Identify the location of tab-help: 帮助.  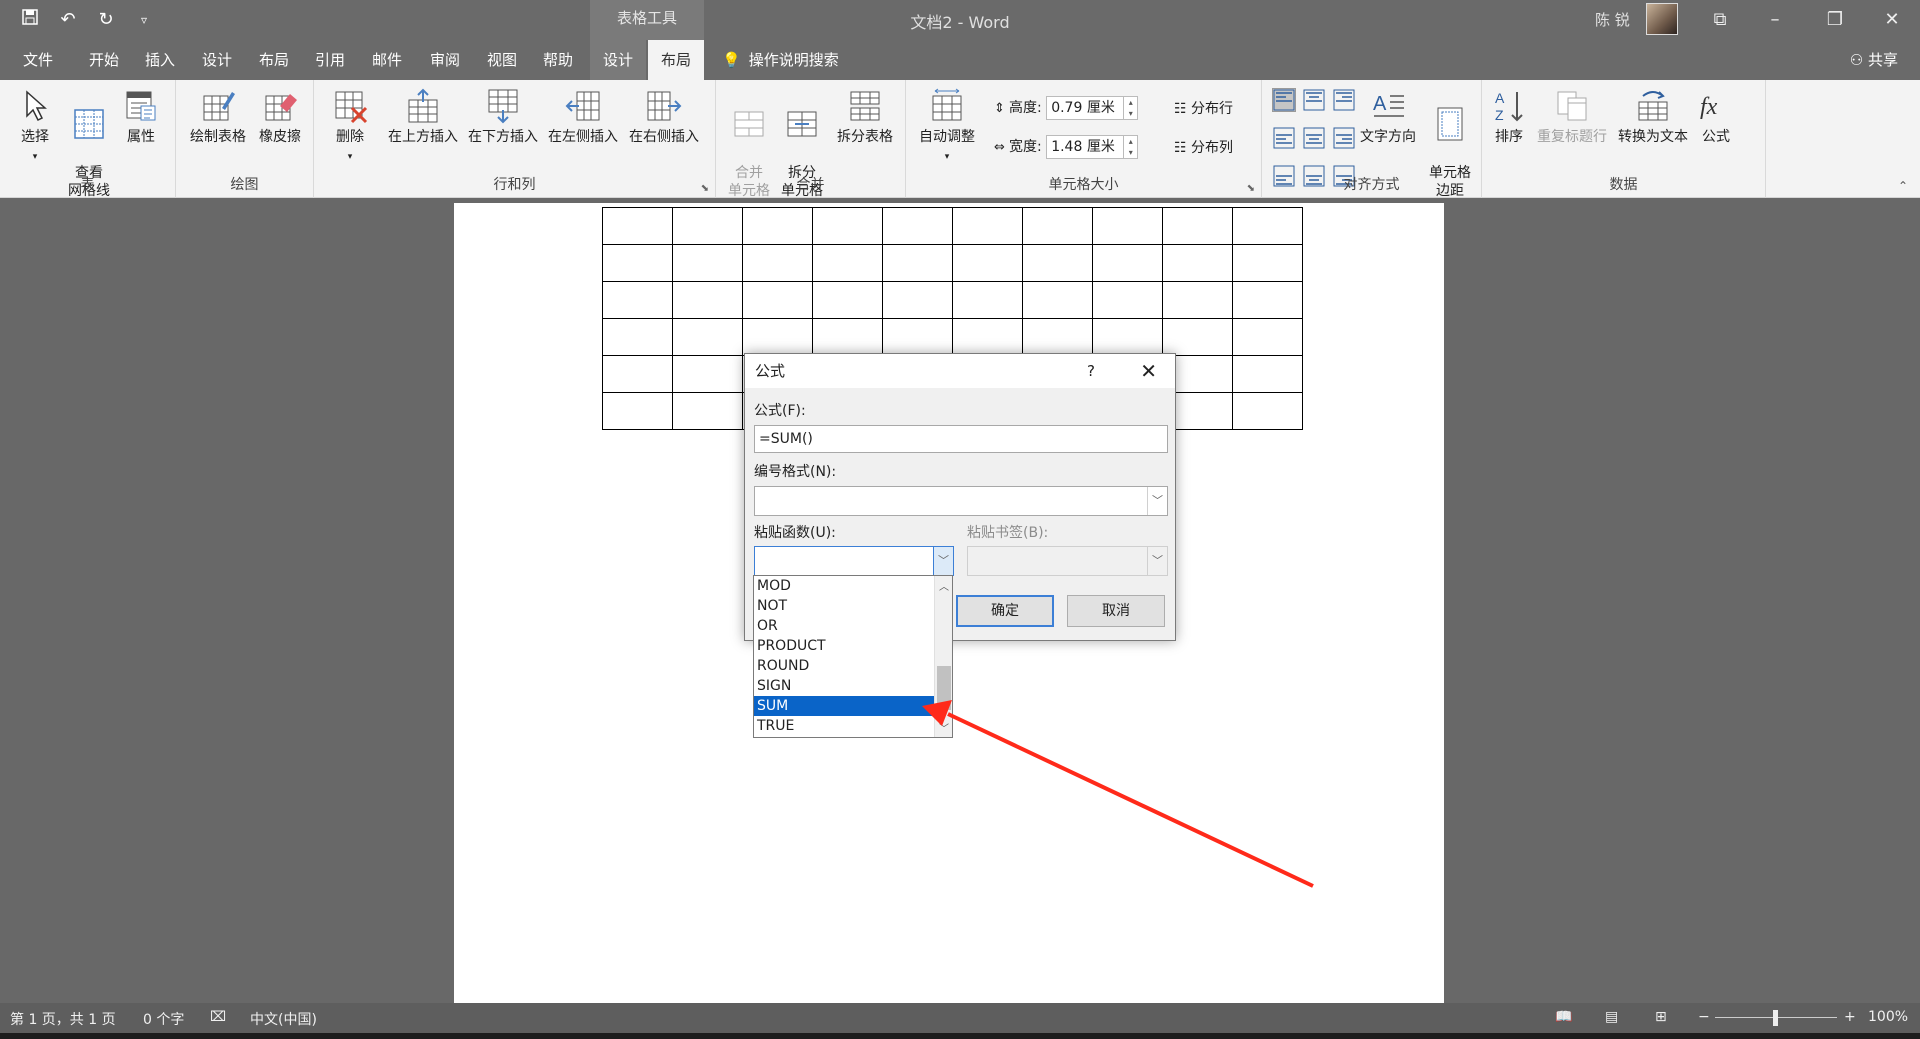
(558, 60).